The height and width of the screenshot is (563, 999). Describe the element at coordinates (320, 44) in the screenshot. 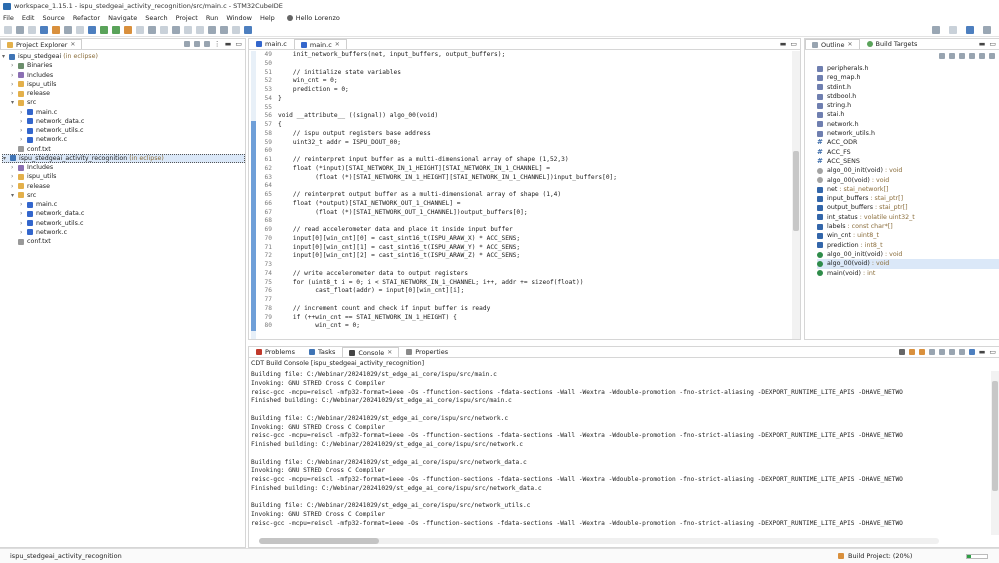

I see `tab-main-c-2: main.c ✕` at that location.